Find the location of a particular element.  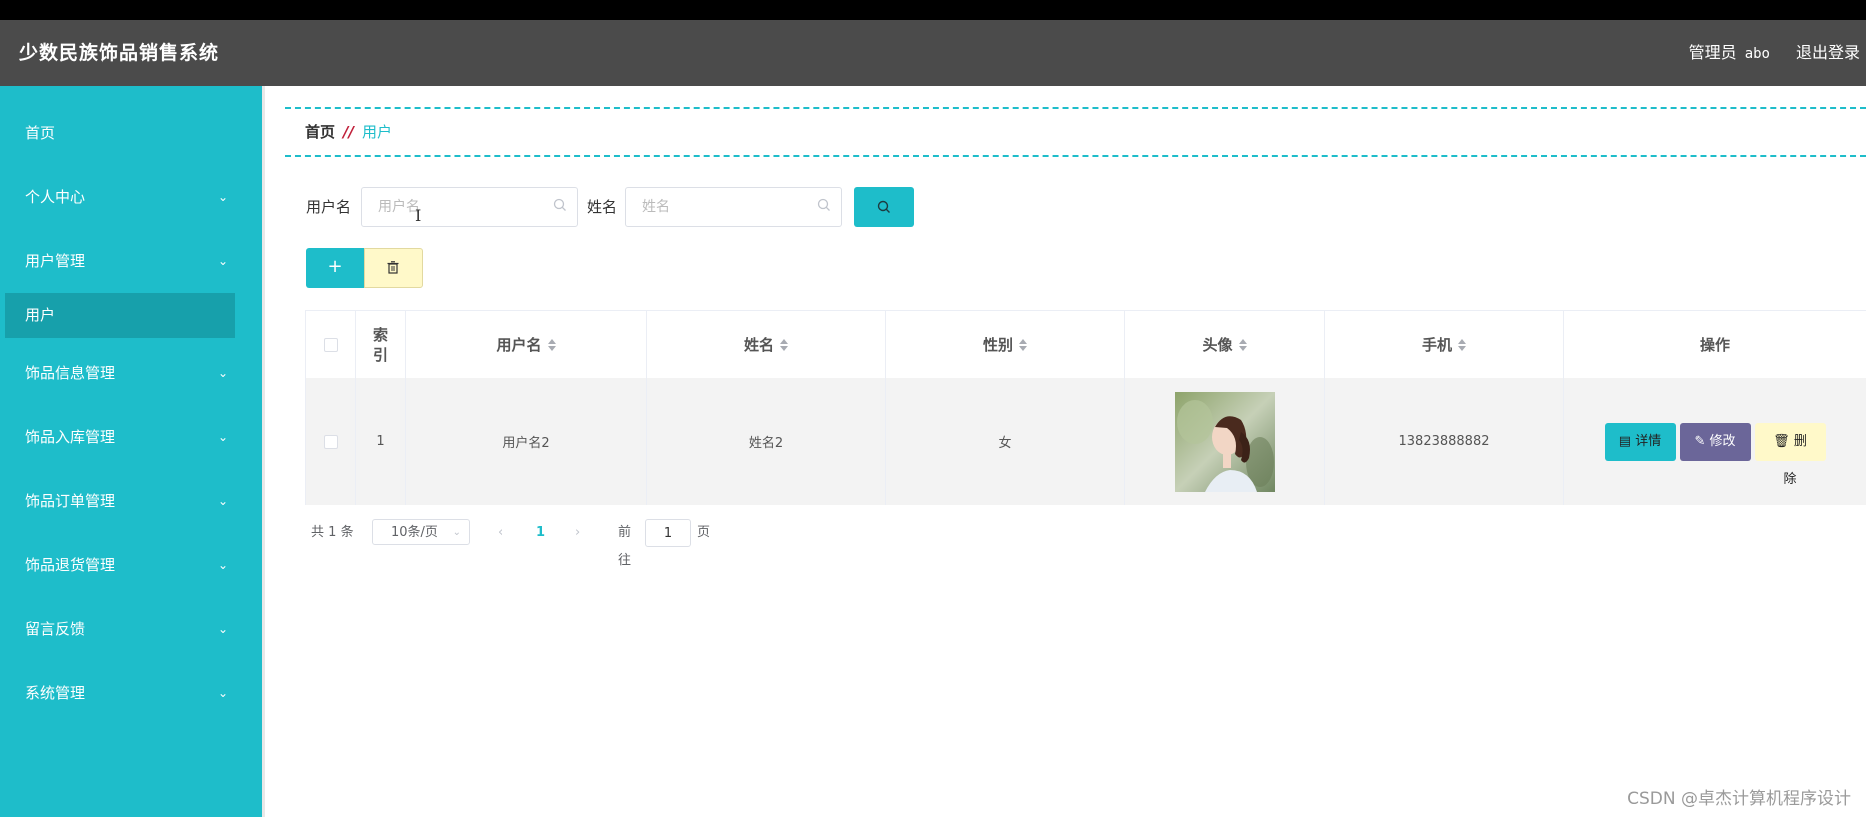

page-number: 1 is located at coordinates (540, 533).